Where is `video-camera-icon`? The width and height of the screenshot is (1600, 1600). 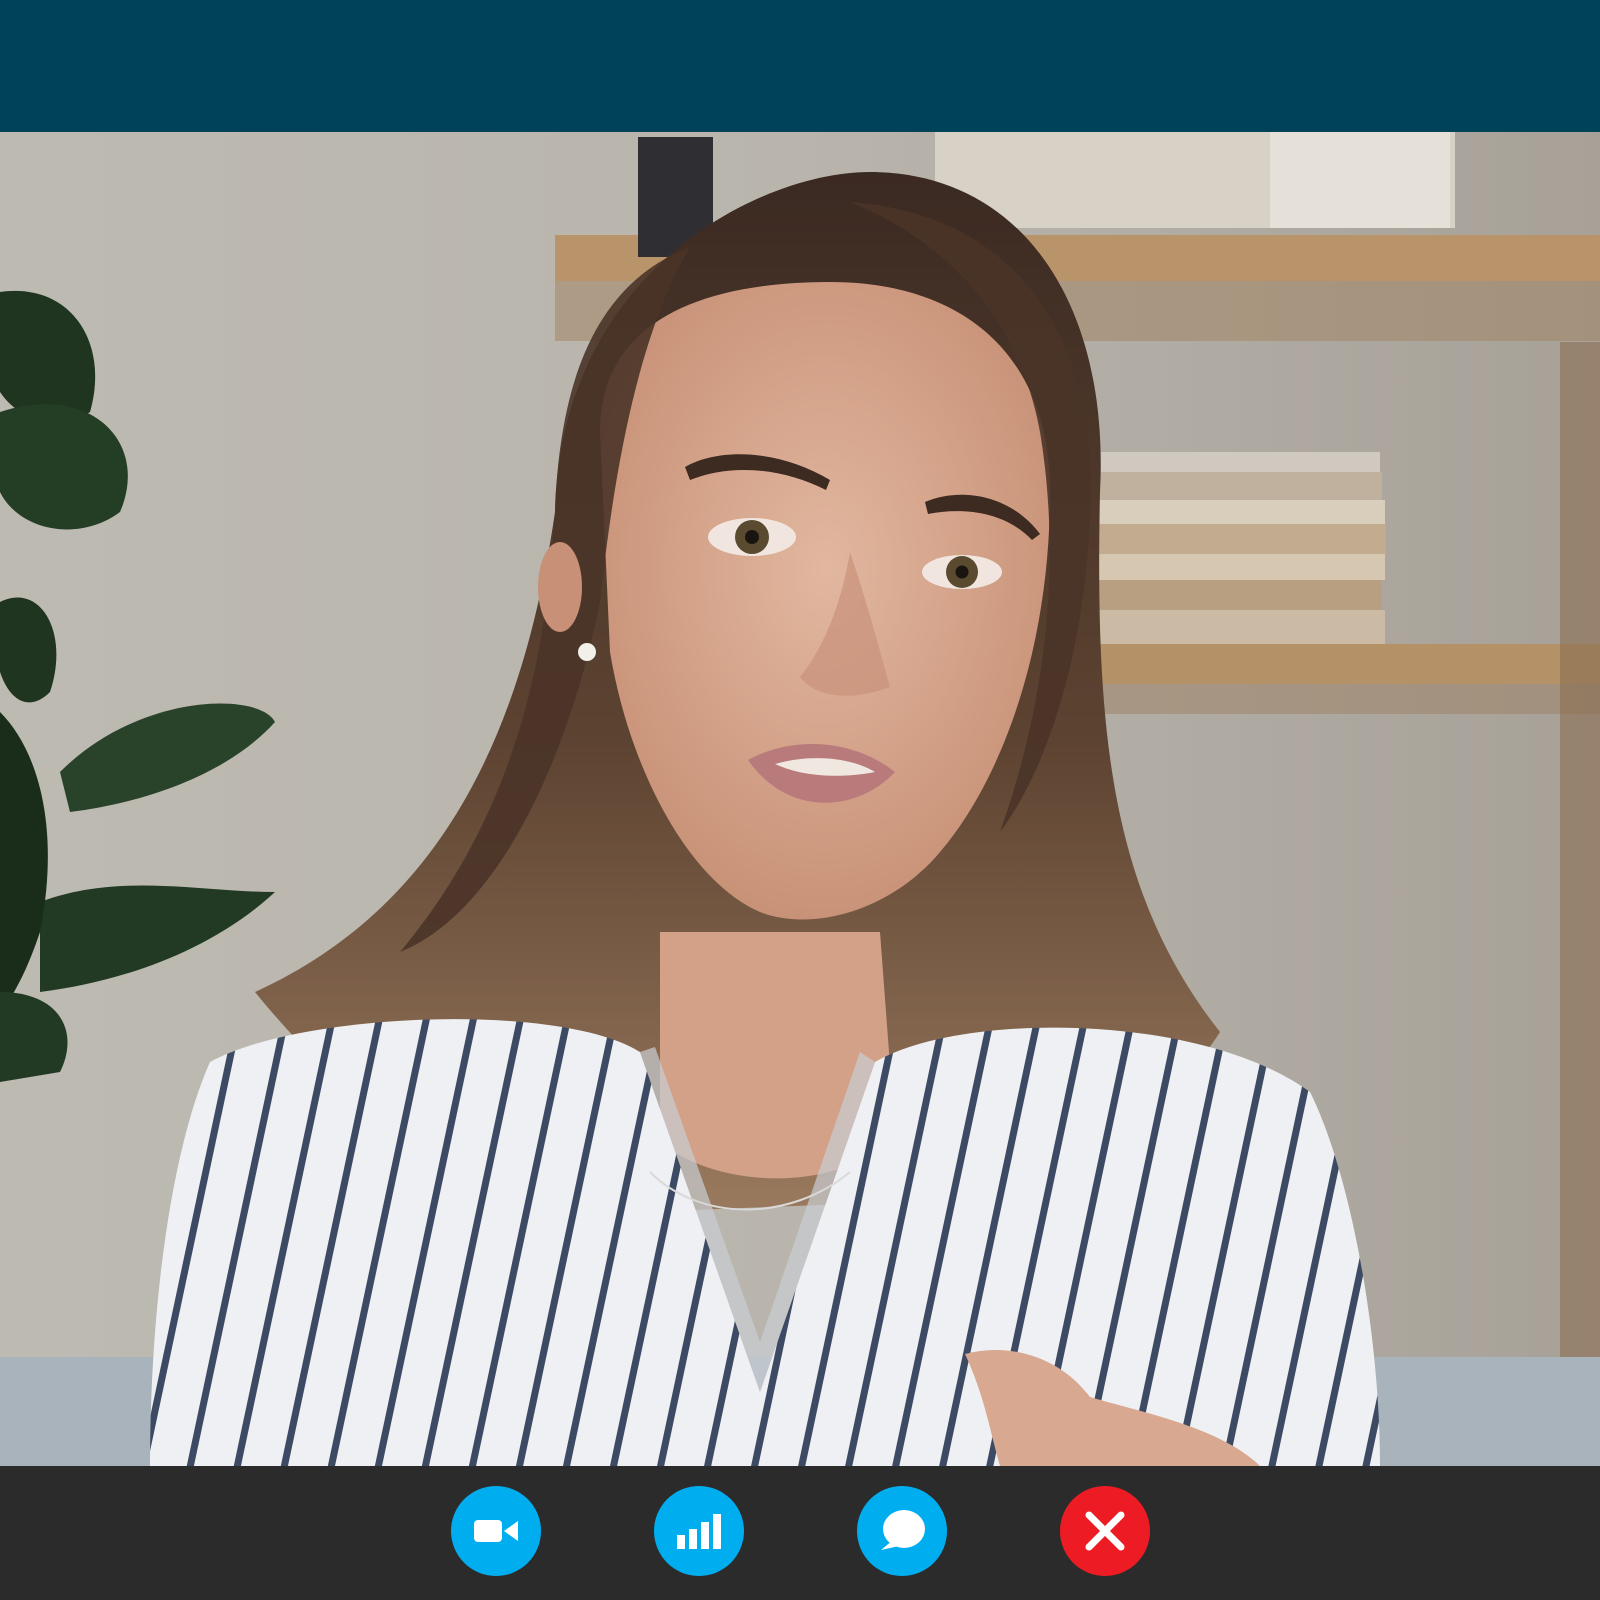 video-camera-icon is located at coordinates (496, 1531).